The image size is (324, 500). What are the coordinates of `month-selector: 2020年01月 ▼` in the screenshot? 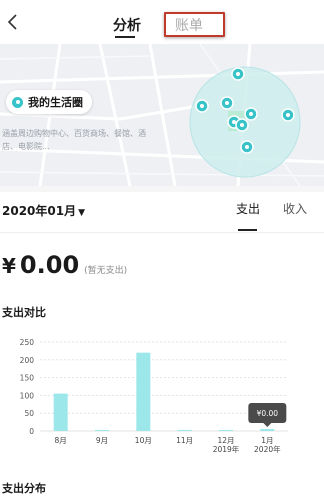 It's located at (43, 210).